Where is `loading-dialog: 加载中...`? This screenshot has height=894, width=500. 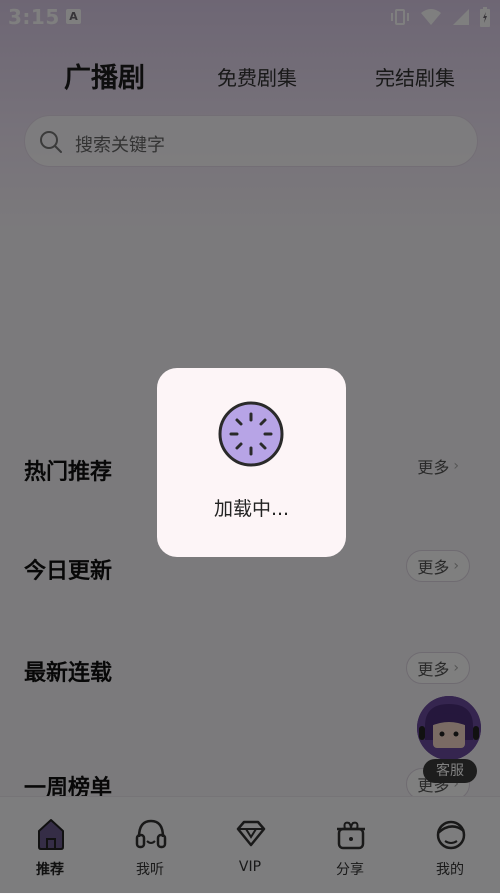
loading-dialog: 加载中... is located at coordinates (251, 462).